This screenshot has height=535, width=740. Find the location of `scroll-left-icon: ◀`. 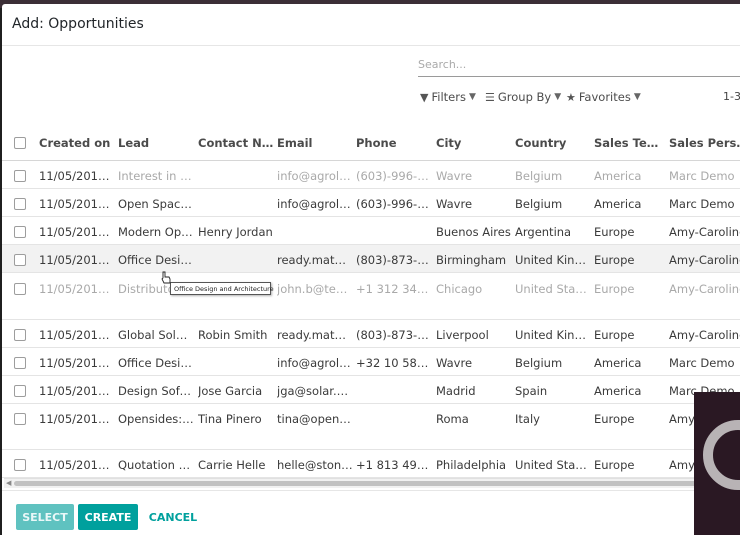

scroll-left-icon: ◀ is located at coordinates (8, 483).